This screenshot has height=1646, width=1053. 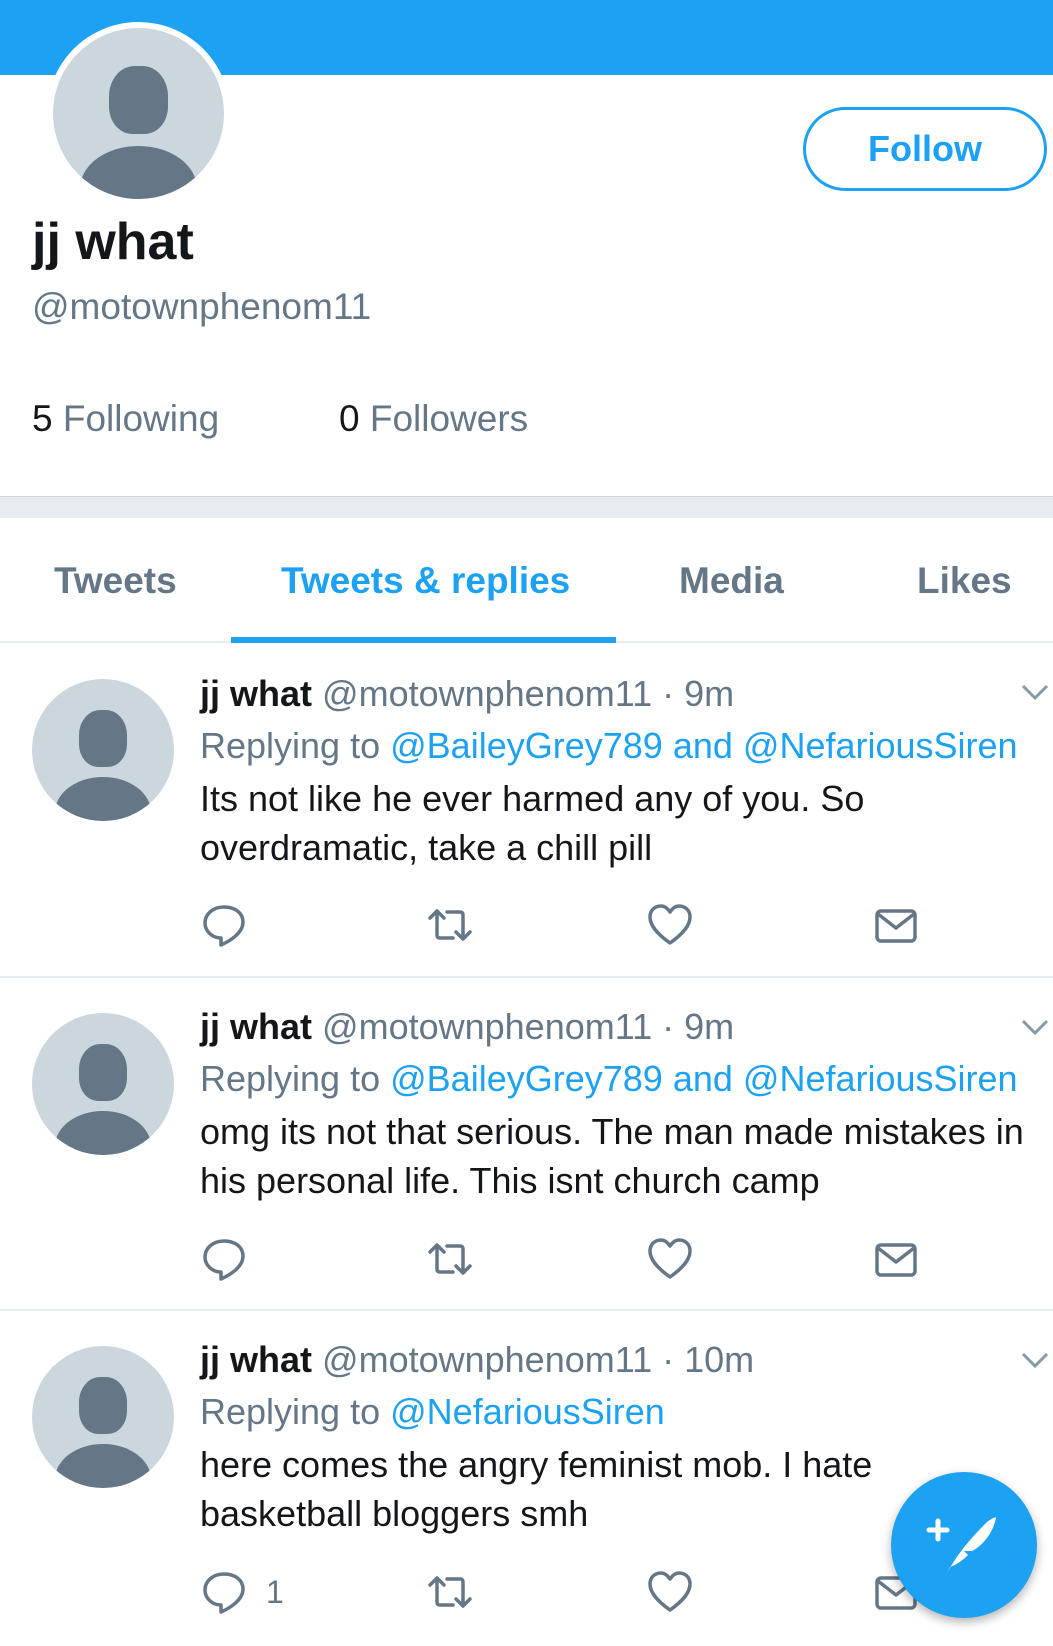 What do you see at coordinates (719, 1359) in the screenshot?
I see `tweet-timestamp: 10m` at bounding box center [719, 1359].